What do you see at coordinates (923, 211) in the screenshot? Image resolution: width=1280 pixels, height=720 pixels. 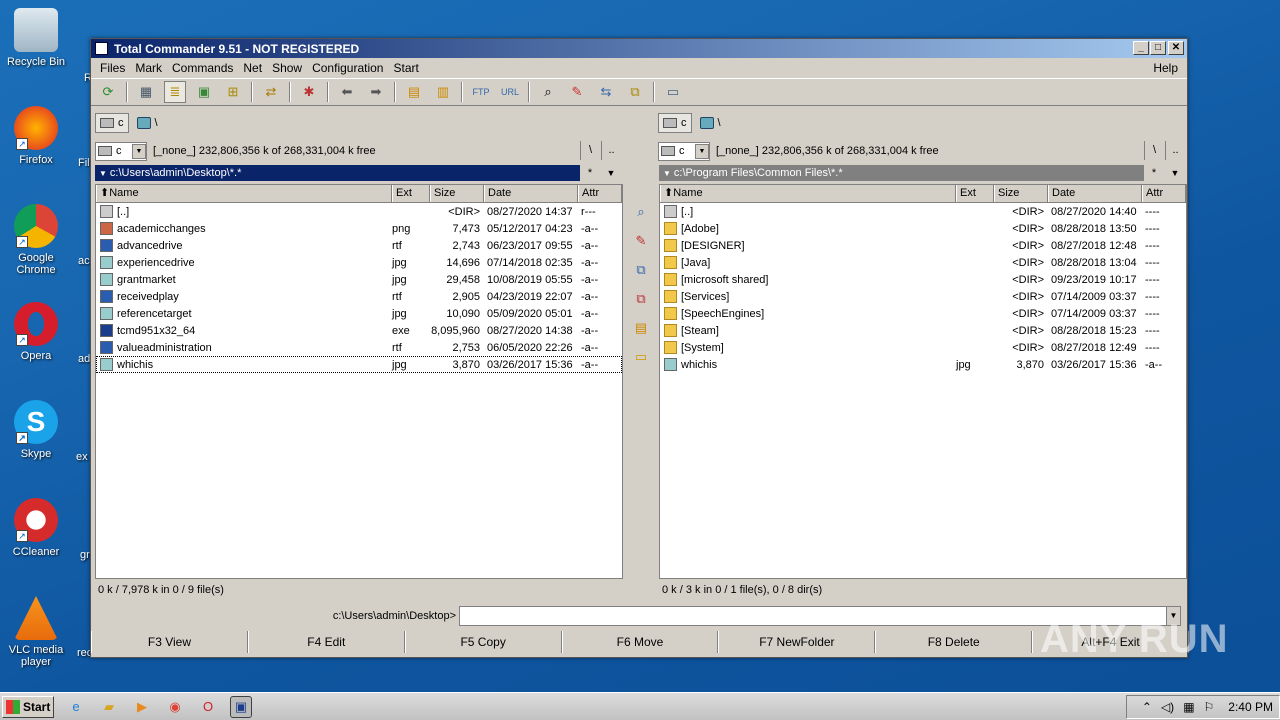 I see `file-row: [..] <DIR> 08/27/2020 14:40 ----` at bounding box center [923, 211].